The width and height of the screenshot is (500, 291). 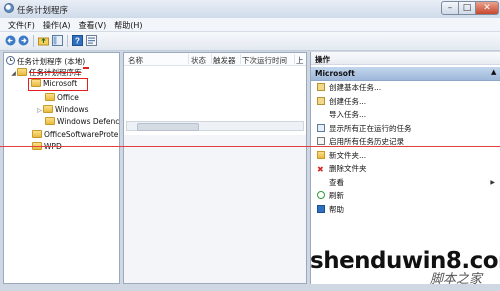 I want to click on column-trigger: 触发器, so click(x=224, y=60).